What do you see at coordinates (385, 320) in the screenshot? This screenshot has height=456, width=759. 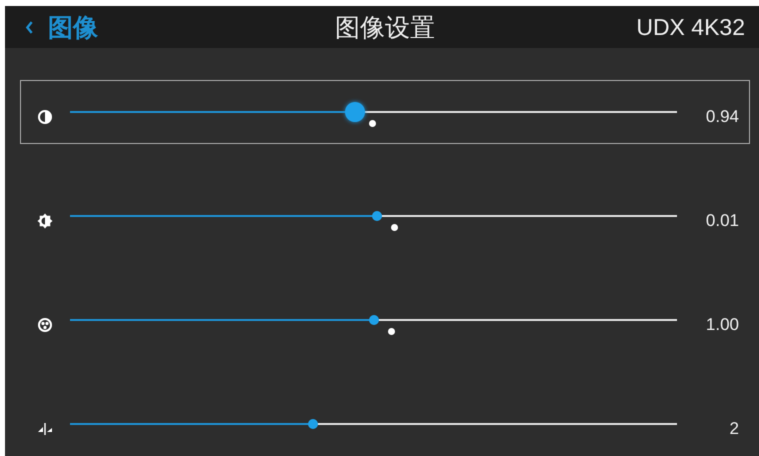 I see `slider-row: 1.00` at bounding box center [385, 320].